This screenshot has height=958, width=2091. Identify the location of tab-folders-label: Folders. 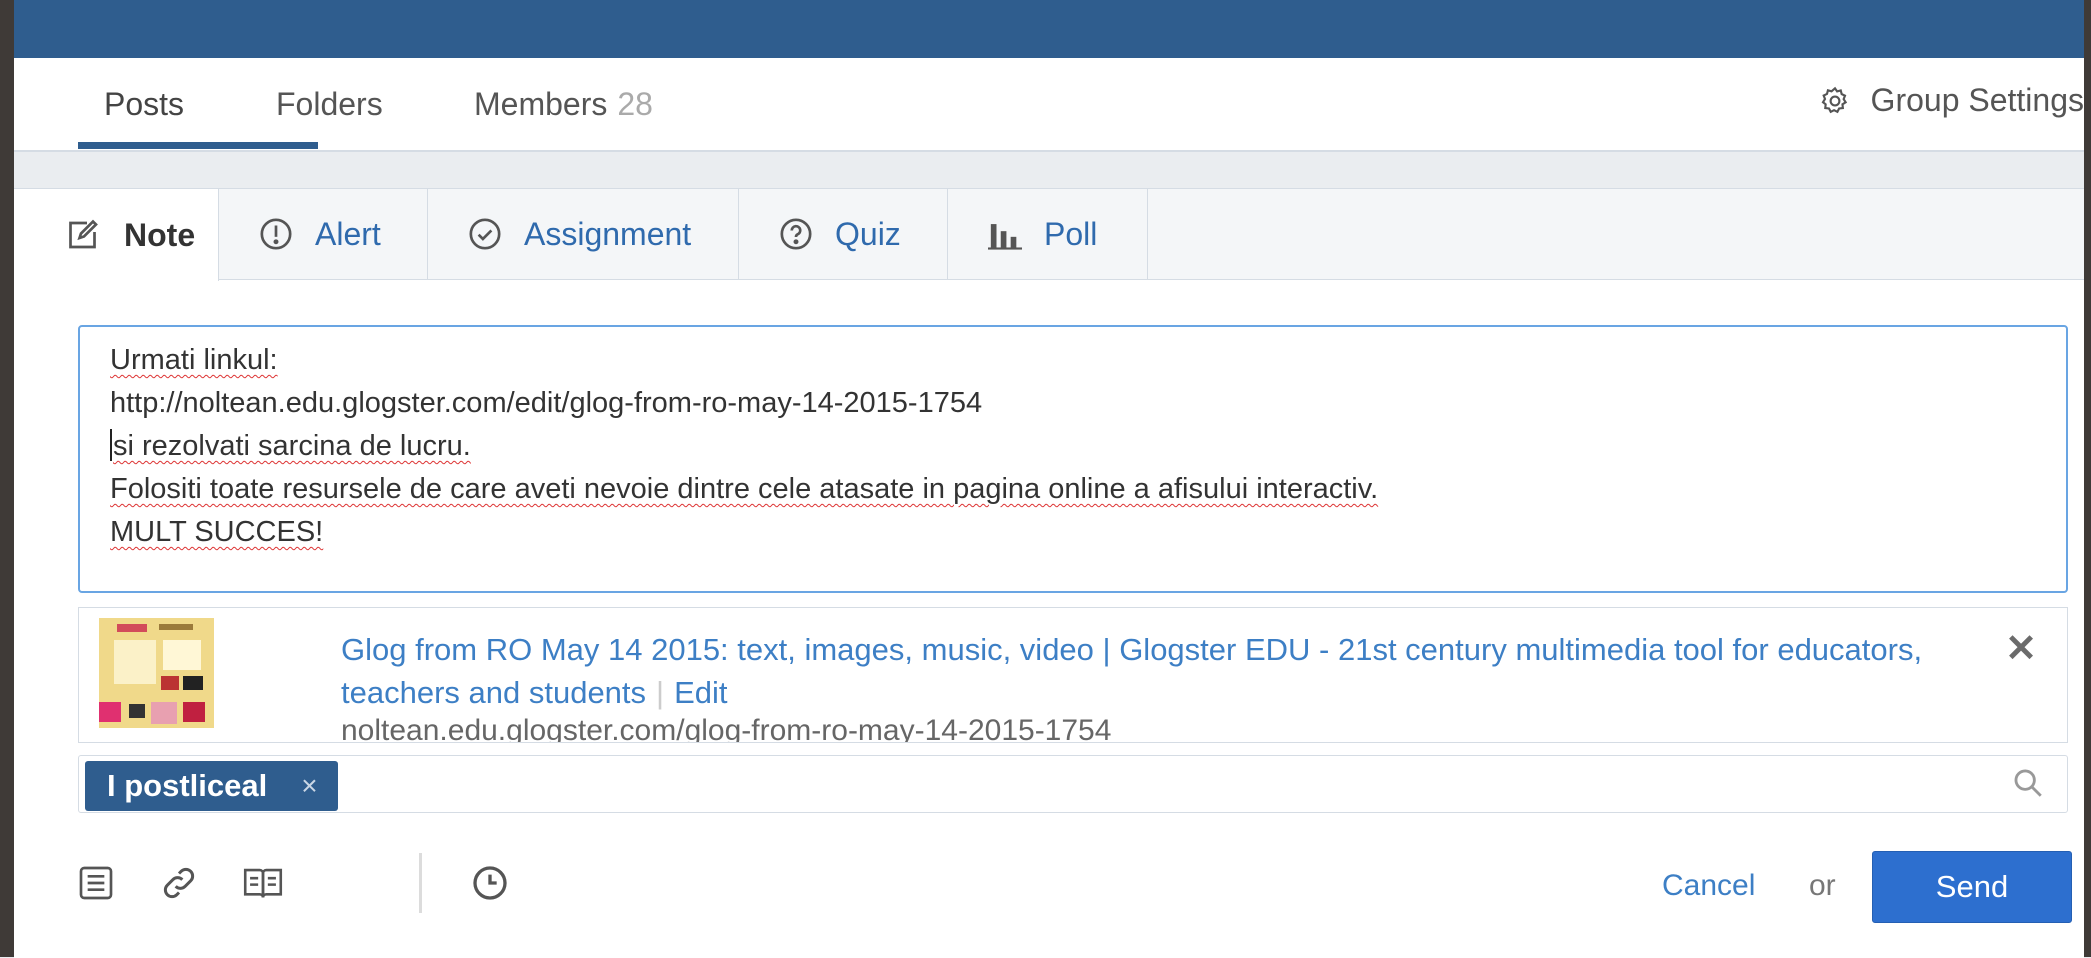
(329, 104).